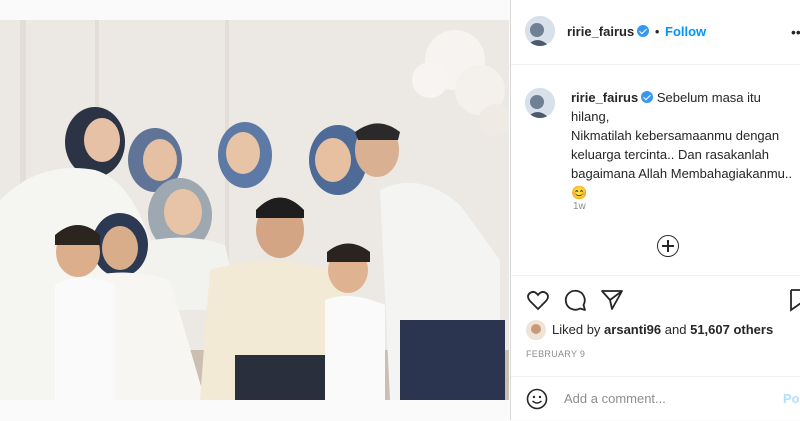  What do you see at coordinates (604, 97) in the screenshot?
I see `caption-username: ririe_fairus` at bounding box center [604, 97].